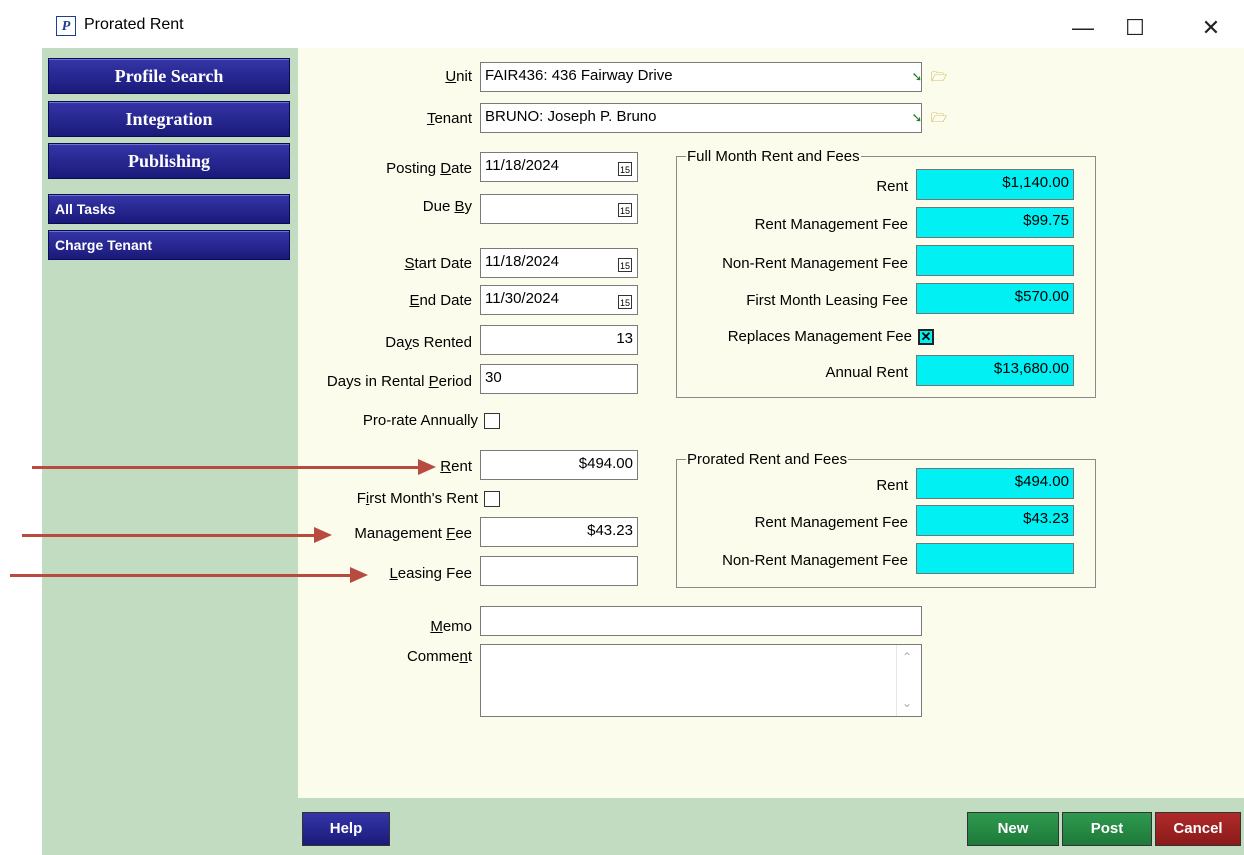 This screenshot has height=855, width=1244. Describe the element at coordinates (995, 298) in the screenshot. I see `first-month-leasing-fee-value: $570.00` at that location.